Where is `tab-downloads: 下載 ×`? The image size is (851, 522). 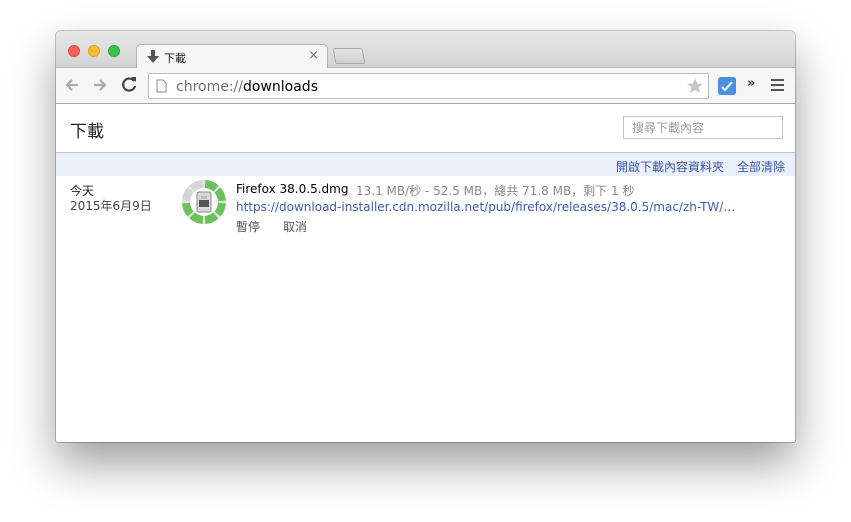 tab-downloads: 下載 × is located at coordinates (232, 56).